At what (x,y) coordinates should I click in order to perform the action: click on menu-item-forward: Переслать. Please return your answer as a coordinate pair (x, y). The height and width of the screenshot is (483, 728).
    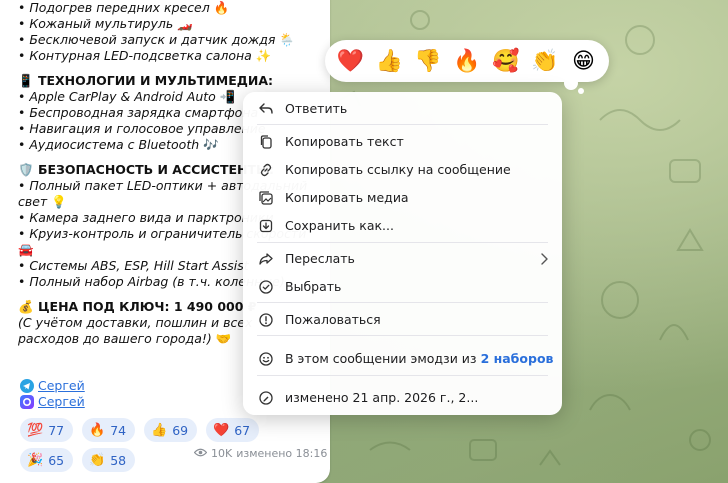
    Looking at the image, I should click on (402, 259).